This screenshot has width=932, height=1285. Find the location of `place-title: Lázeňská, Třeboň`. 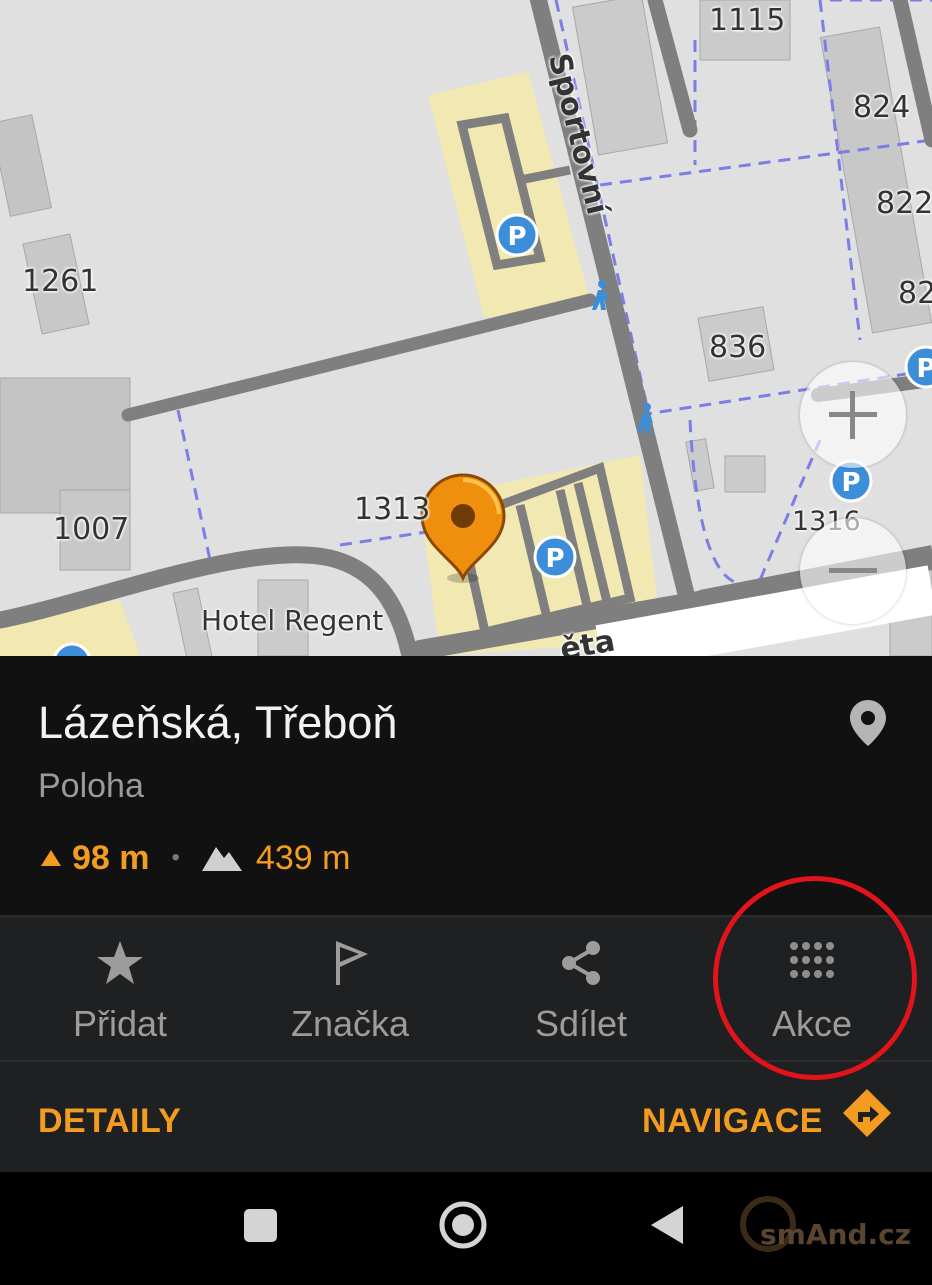

place-title: Lázeňská, Třeboň is located at coordinates (218, 722).